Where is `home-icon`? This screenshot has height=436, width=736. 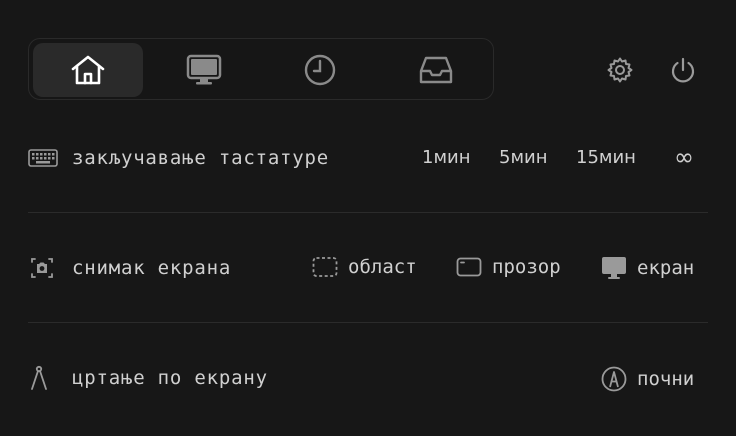 home-icon is located at coordinates (88, 70).